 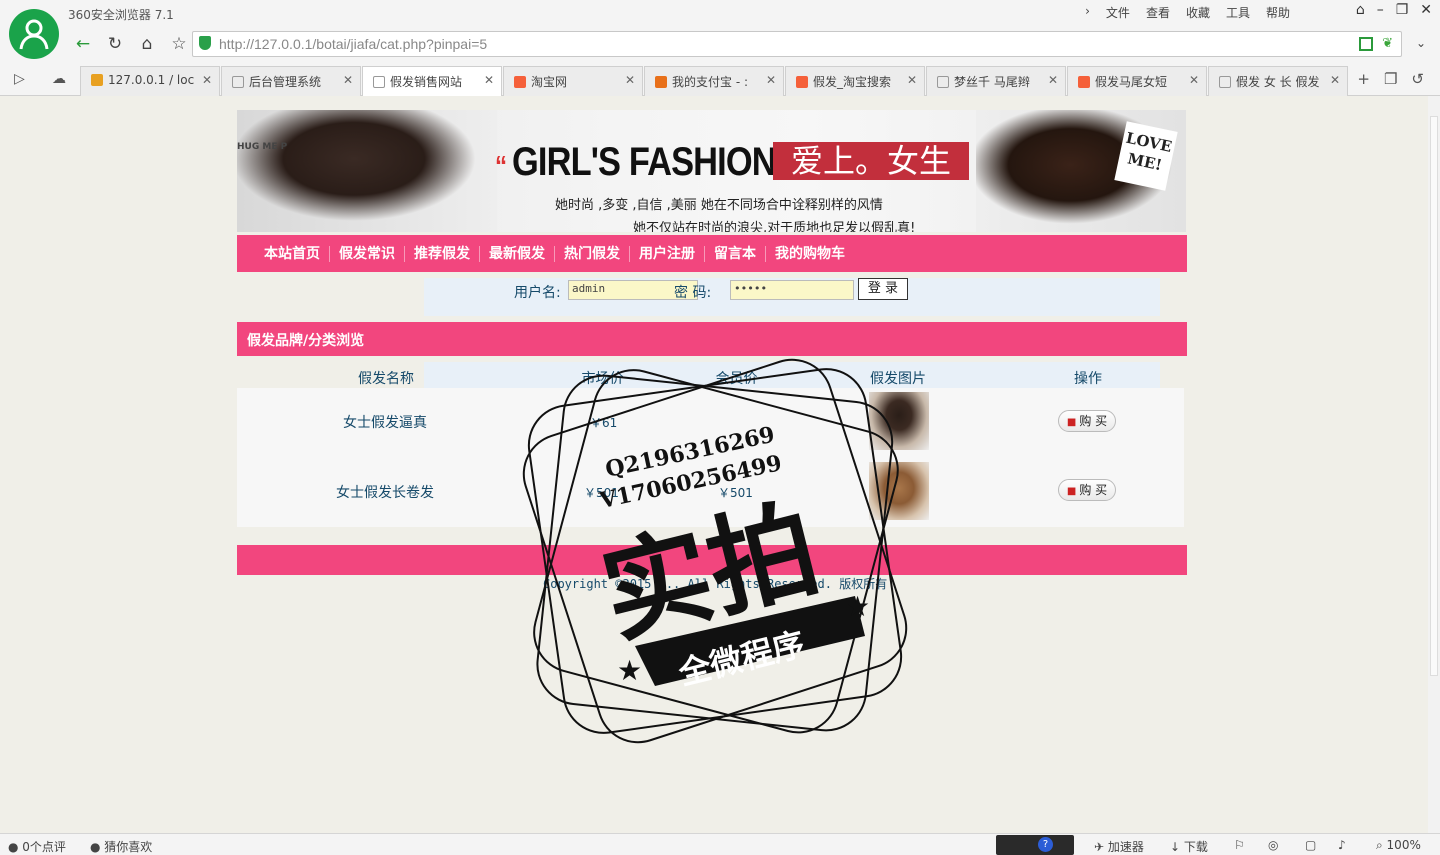 I want to click on menu-help: 帮助, so click(x=1278, y=12).